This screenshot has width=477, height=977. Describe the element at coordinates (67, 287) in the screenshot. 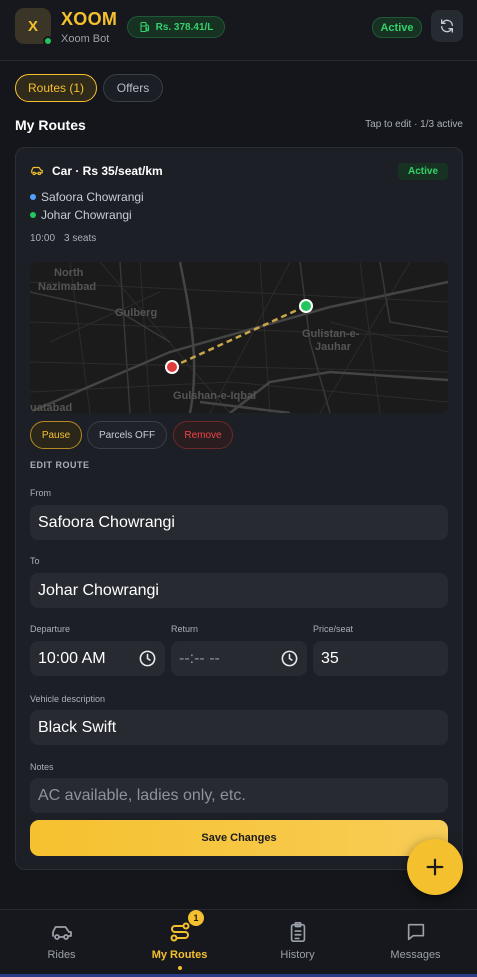

I see `map-label-nazimabad: Nazimabad` at that location.